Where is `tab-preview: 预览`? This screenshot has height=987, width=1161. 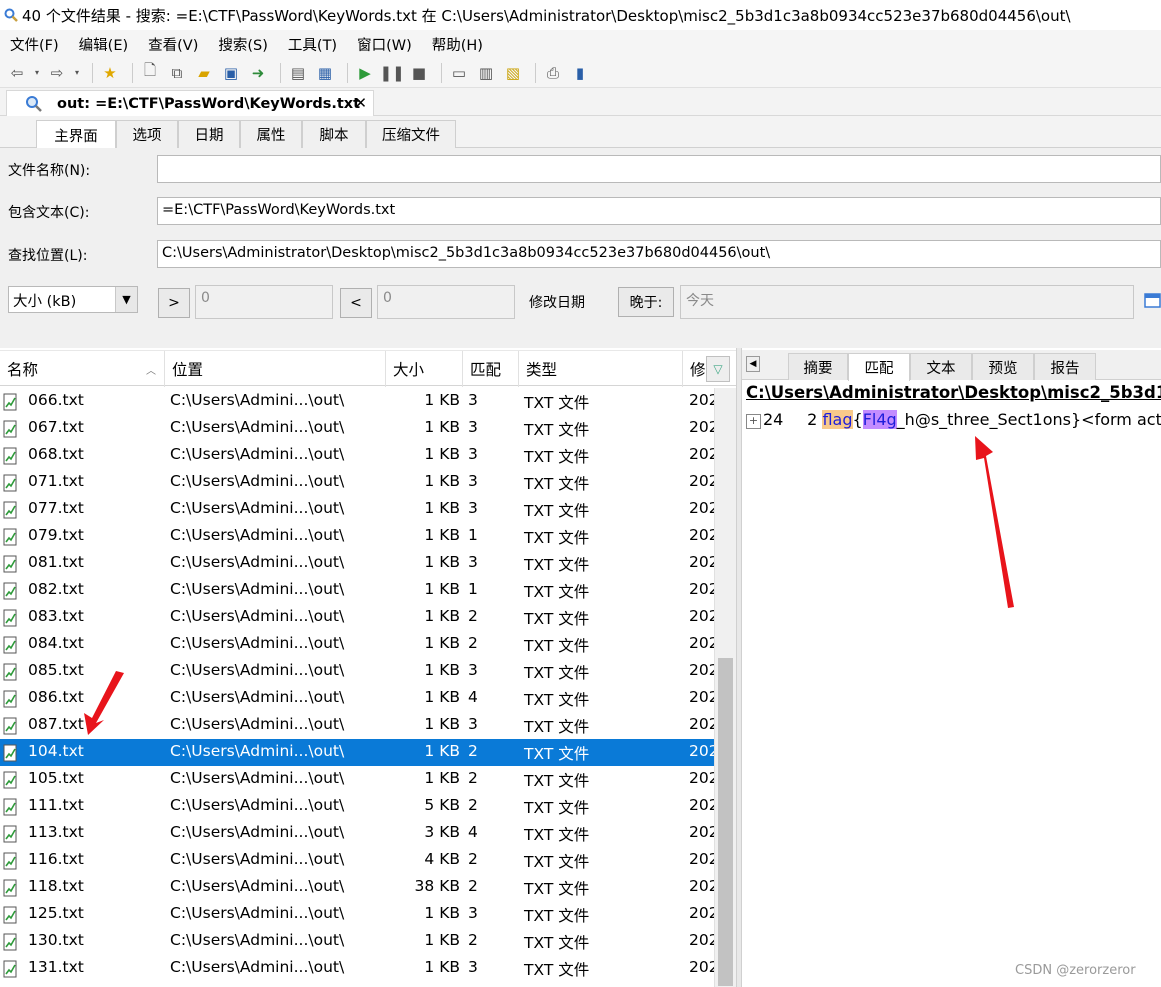 tab-preview: 预览 is located at coordinates (1003, 366).